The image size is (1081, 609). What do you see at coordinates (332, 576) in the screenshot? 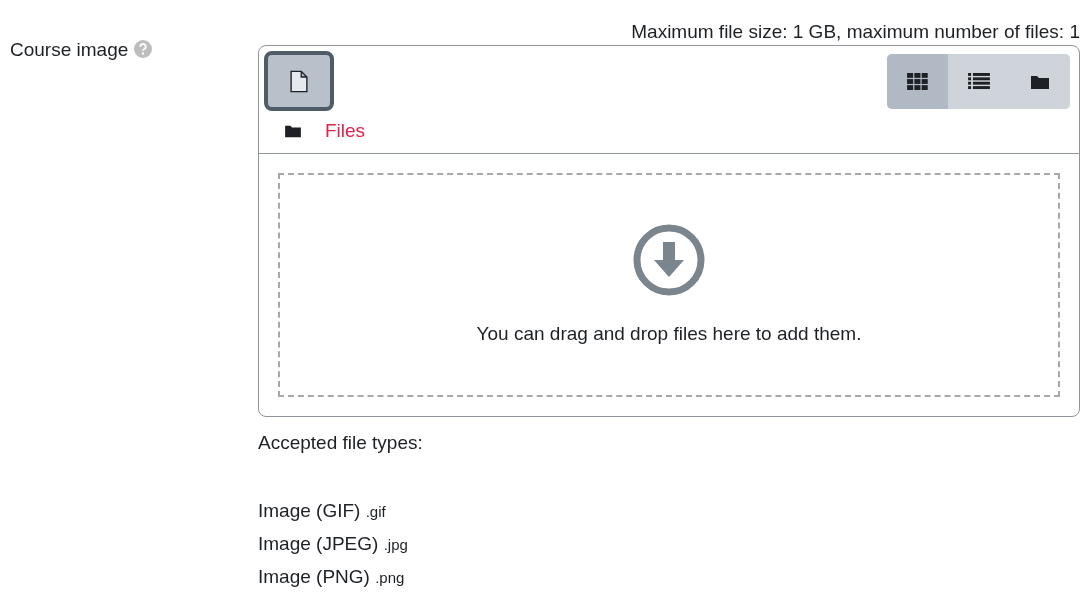
I see `file-type-item: Image (PNG) .png` at bounding box center [332, 576].